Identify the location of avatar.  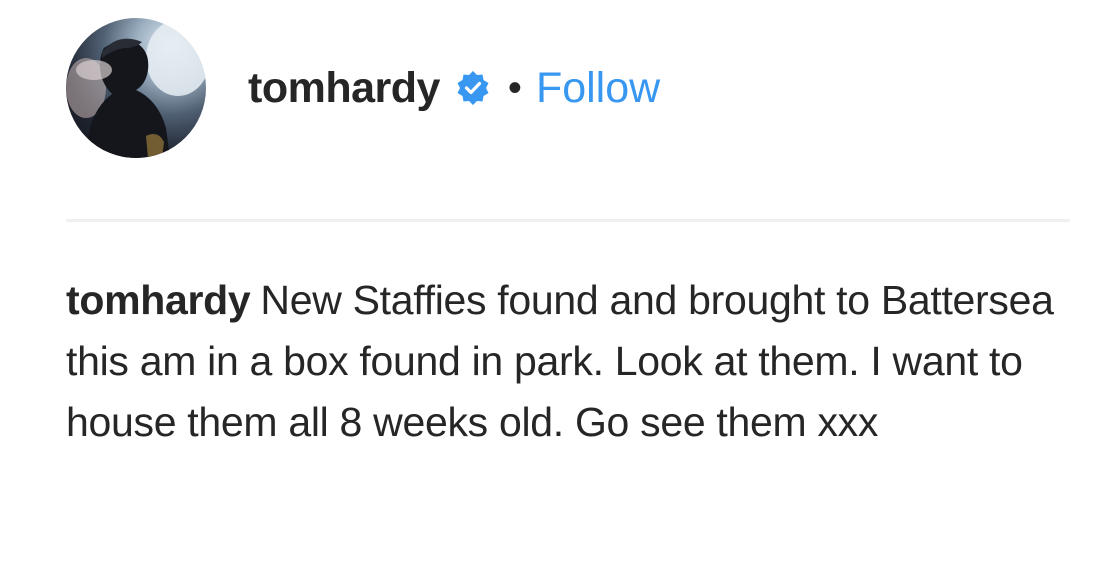
(136, 88).